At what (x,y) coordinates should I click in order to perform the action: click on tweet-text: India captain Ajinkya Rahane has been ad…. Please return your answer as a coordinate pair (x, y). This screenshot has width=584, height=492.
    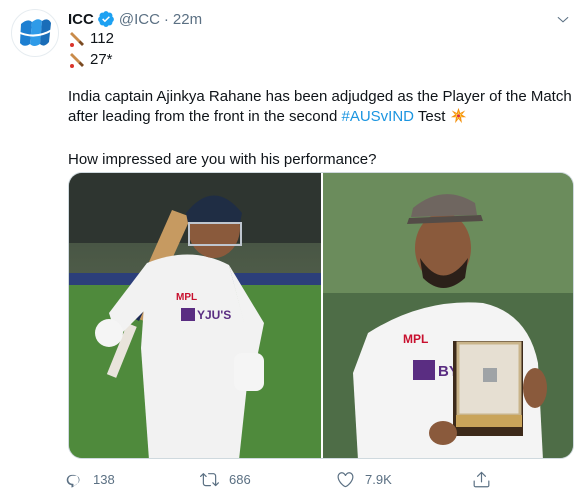
    Looking at the image, I should click on (320, 128).